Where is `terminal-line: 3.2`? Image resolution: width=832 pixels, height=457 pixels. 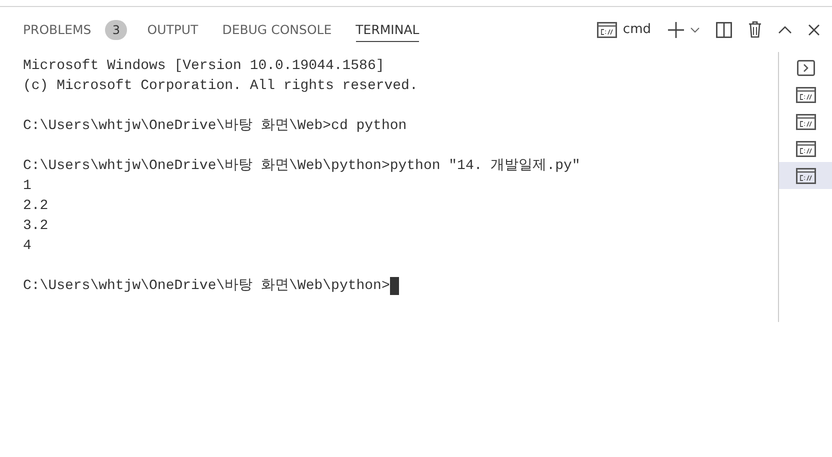
terminal-line: 3.2 is located at coordinates (36, 226).